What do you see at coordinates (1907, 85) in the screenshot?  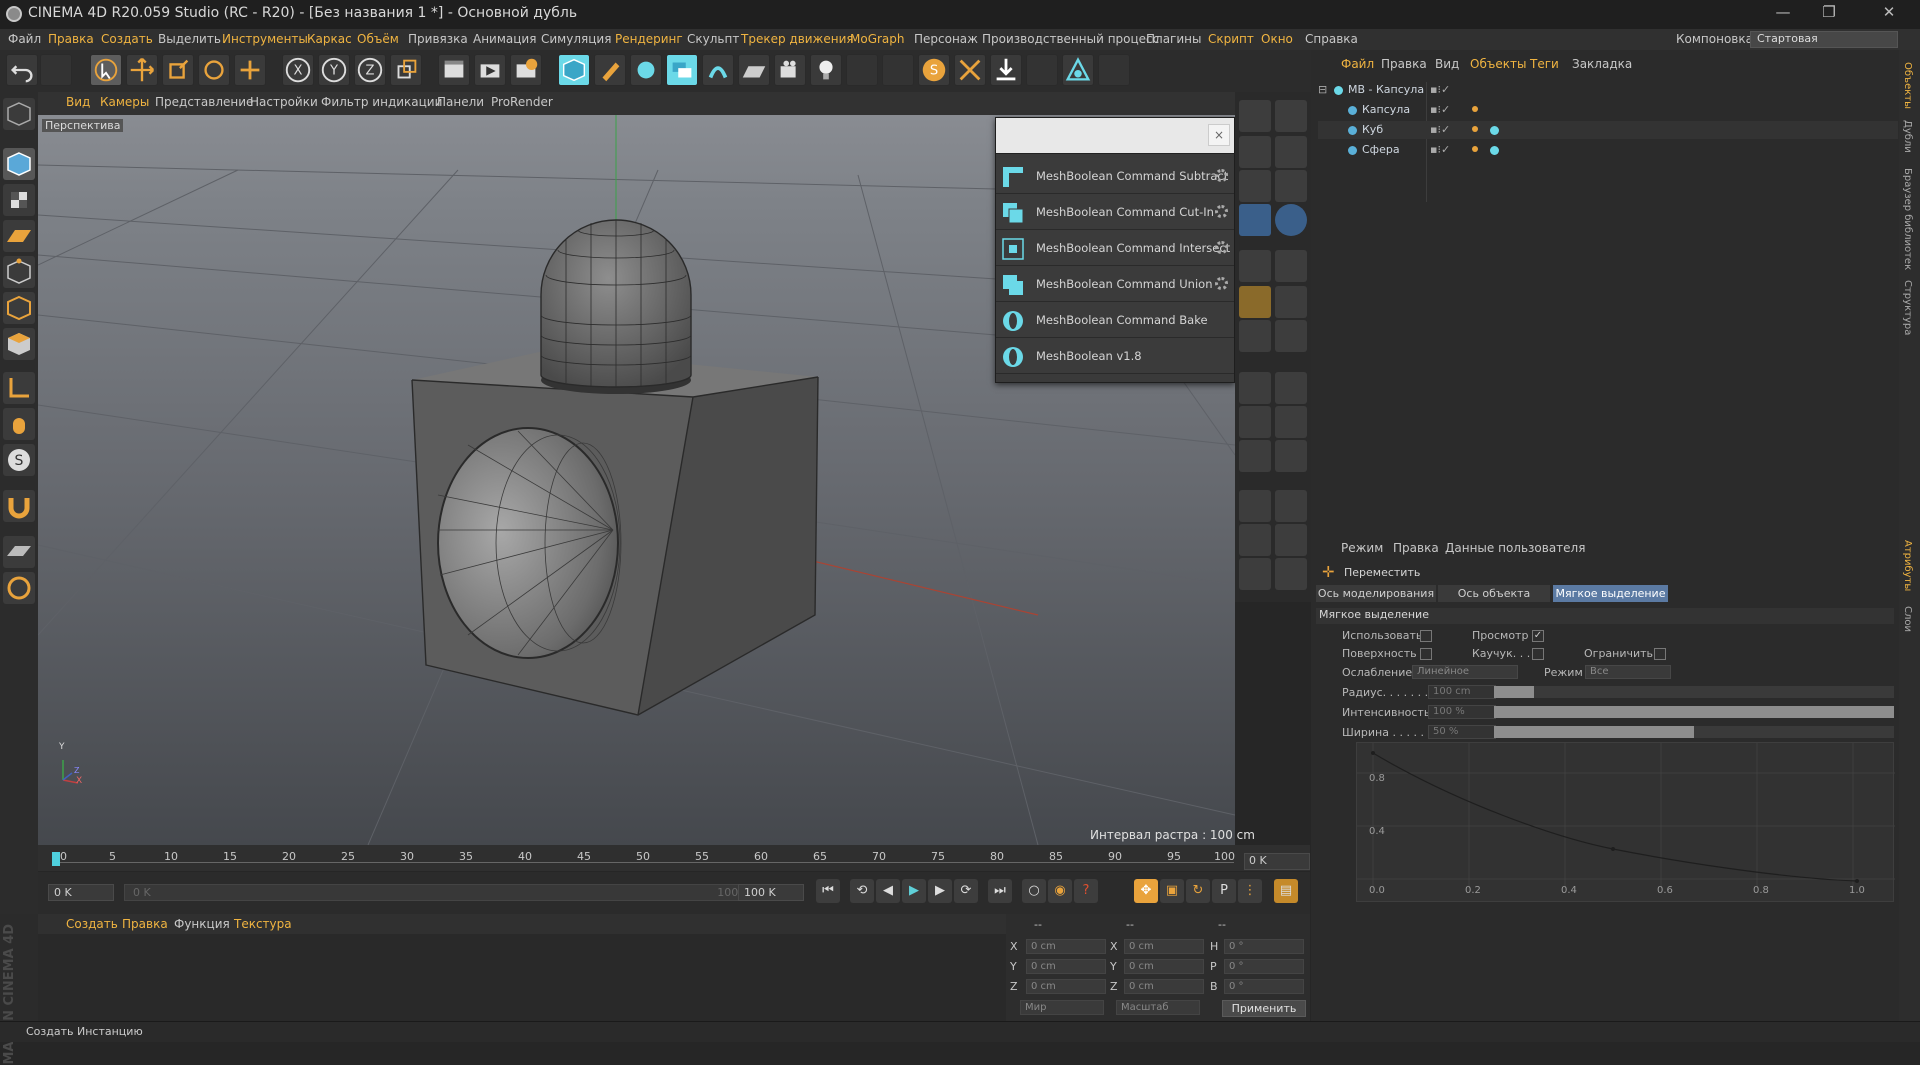 I see `side-tab-objects: Объекты` at bounding box center [1907, 85].